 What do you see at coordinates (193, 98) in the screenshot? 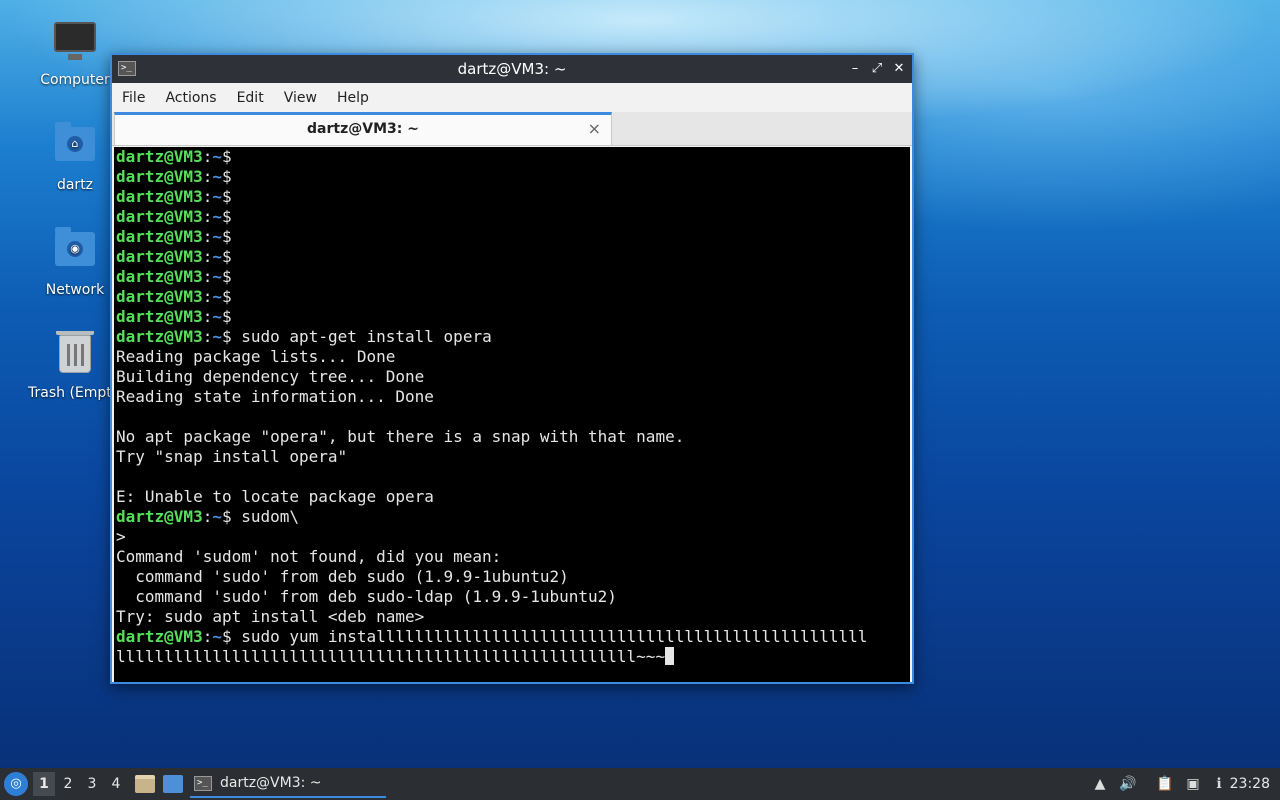
I see `menu-actions: Actions` at bounding box center [193, 98].